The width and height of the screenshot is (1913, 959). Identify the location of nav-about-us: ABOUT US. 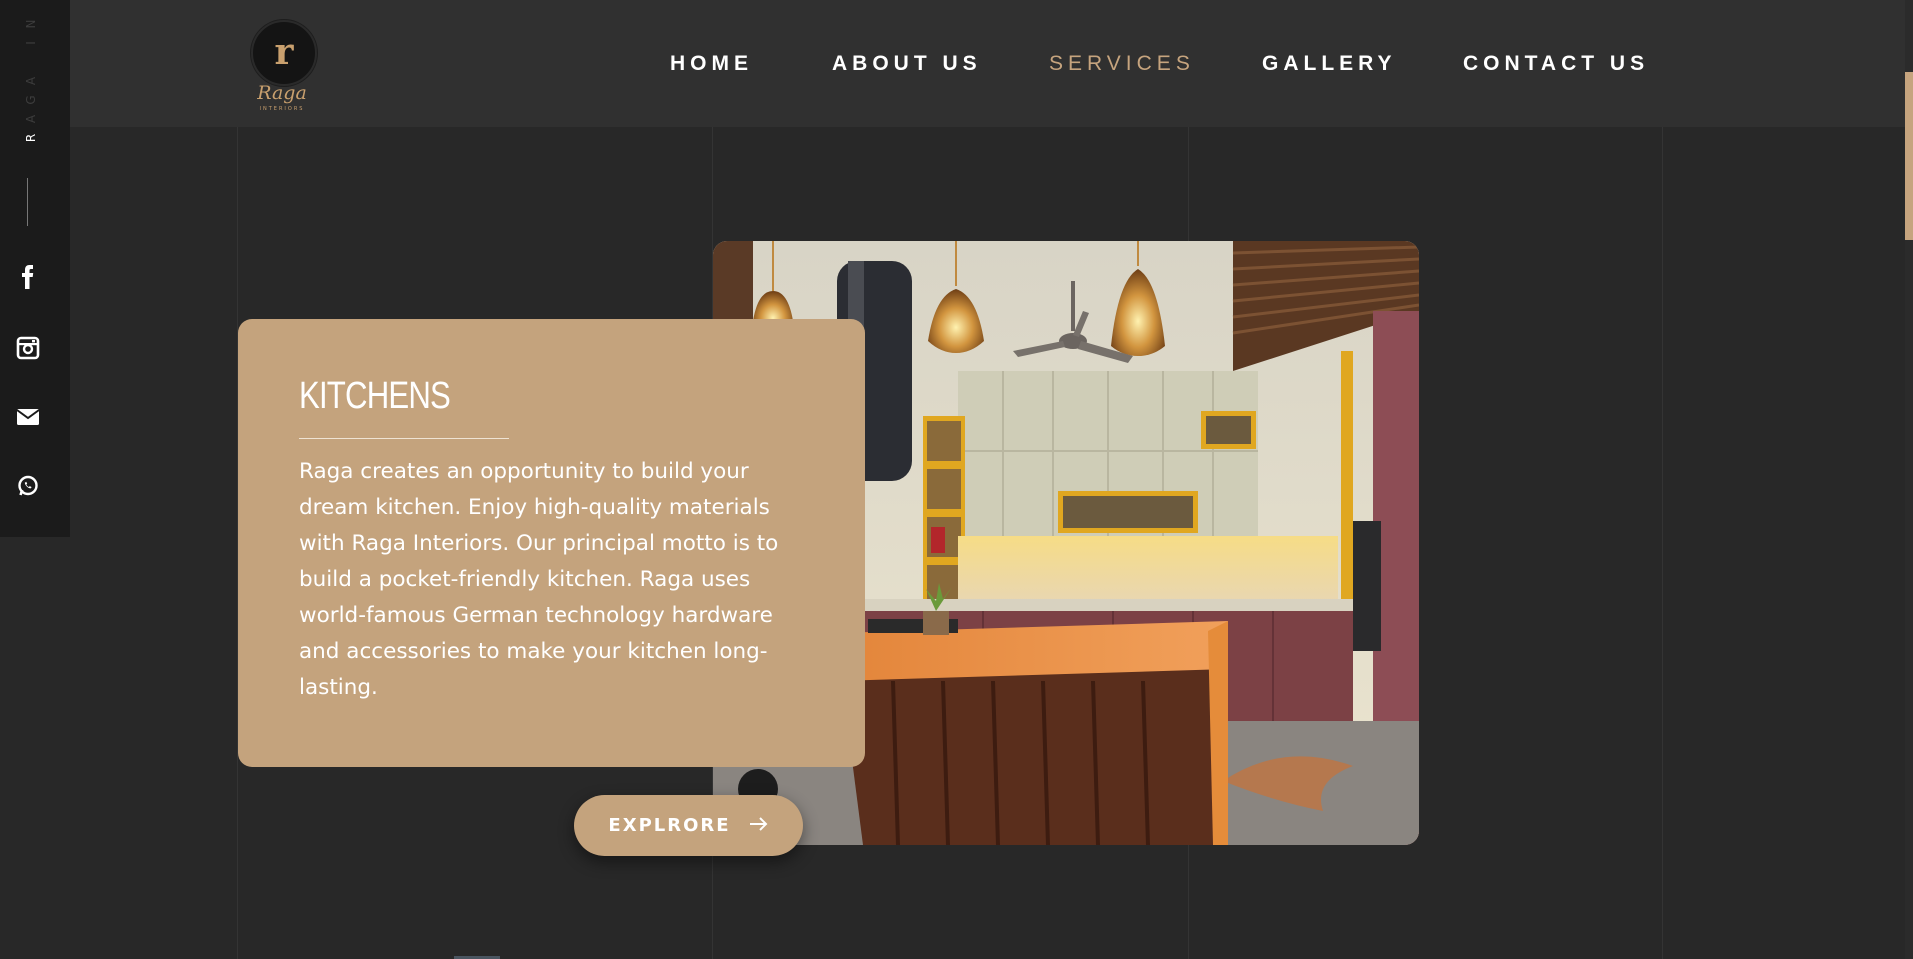
(907, 64).